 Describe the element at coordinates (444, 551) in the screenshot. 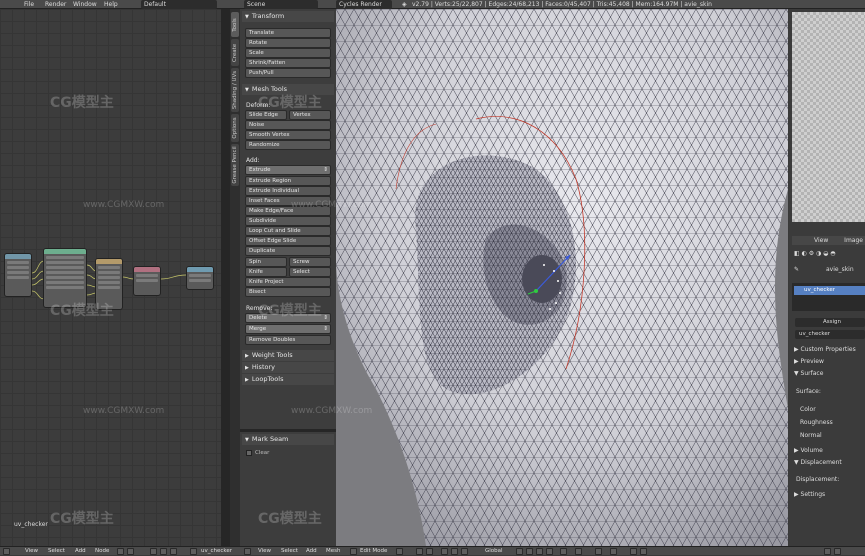

I see `translate-manipulator-icon` at that location.